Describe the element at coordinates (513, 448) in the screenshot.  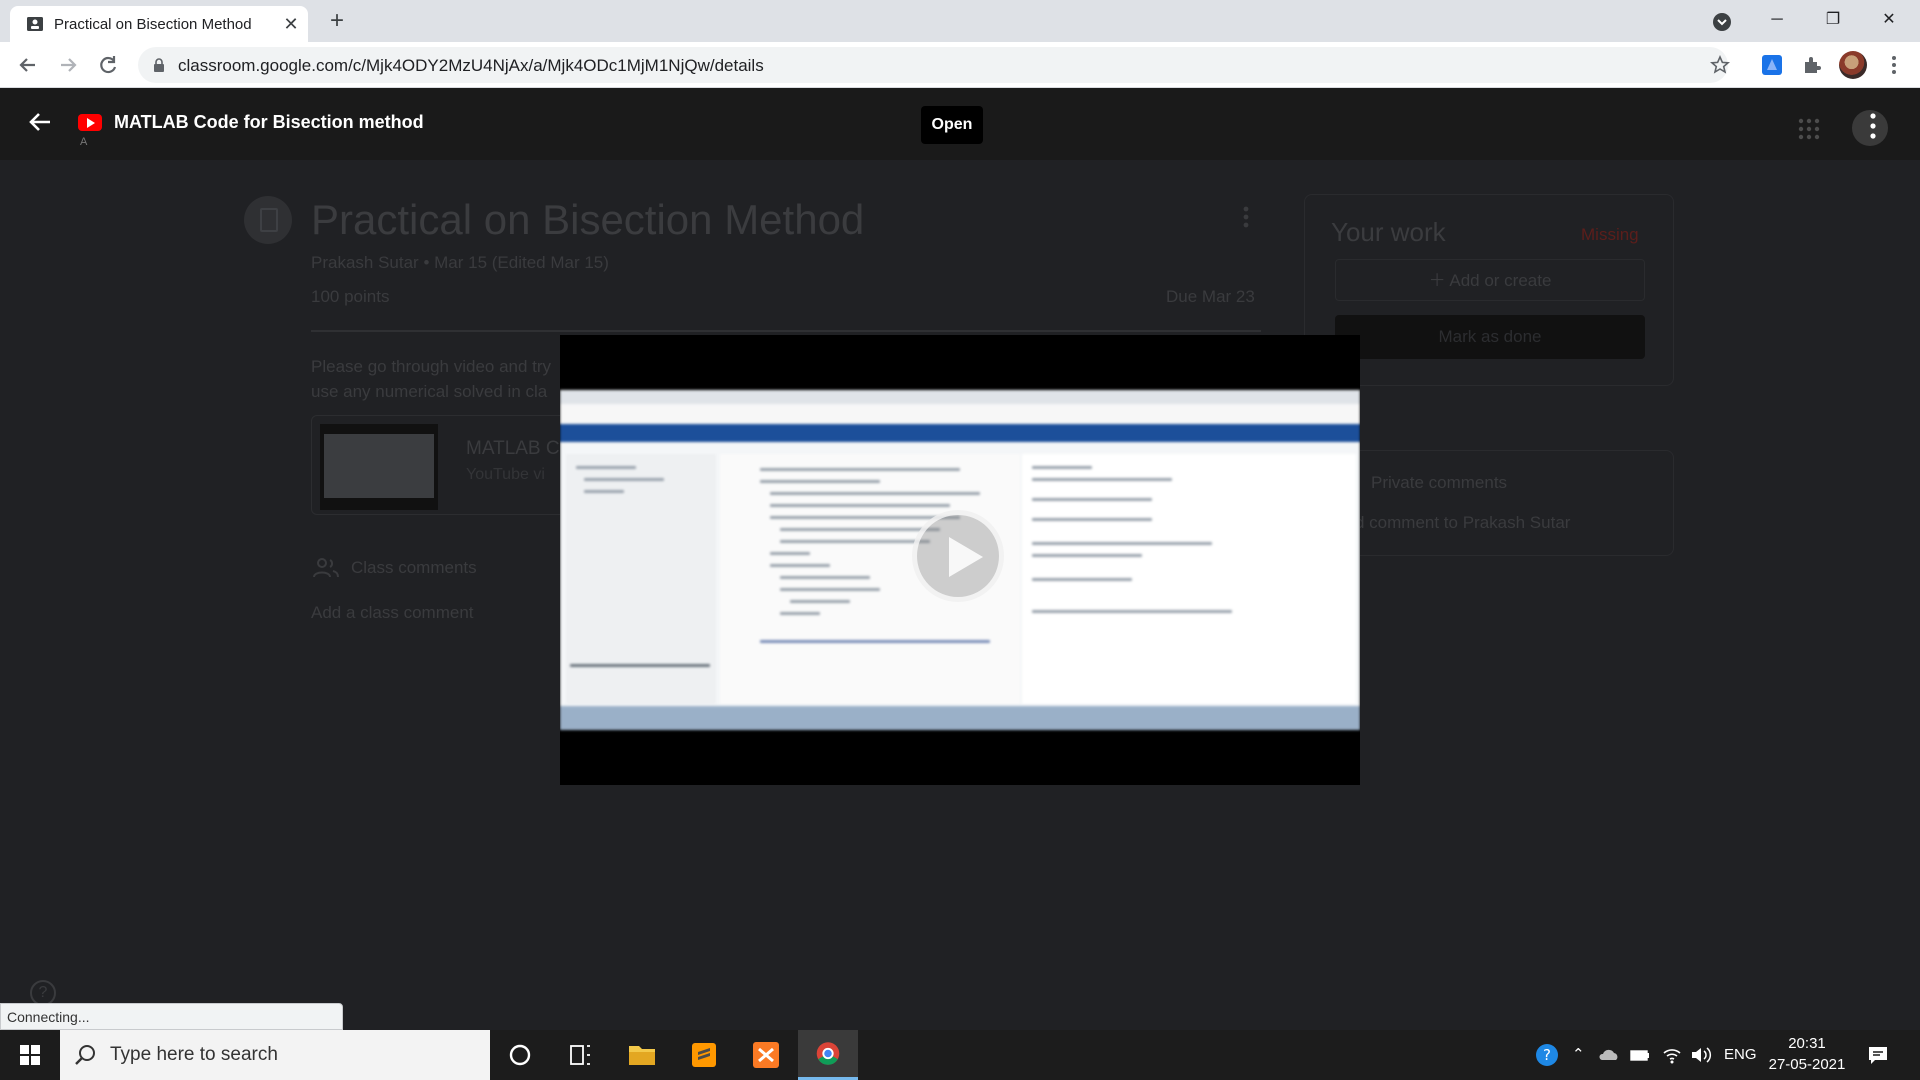
I see `attachment-title: MATLAB C` at that location.